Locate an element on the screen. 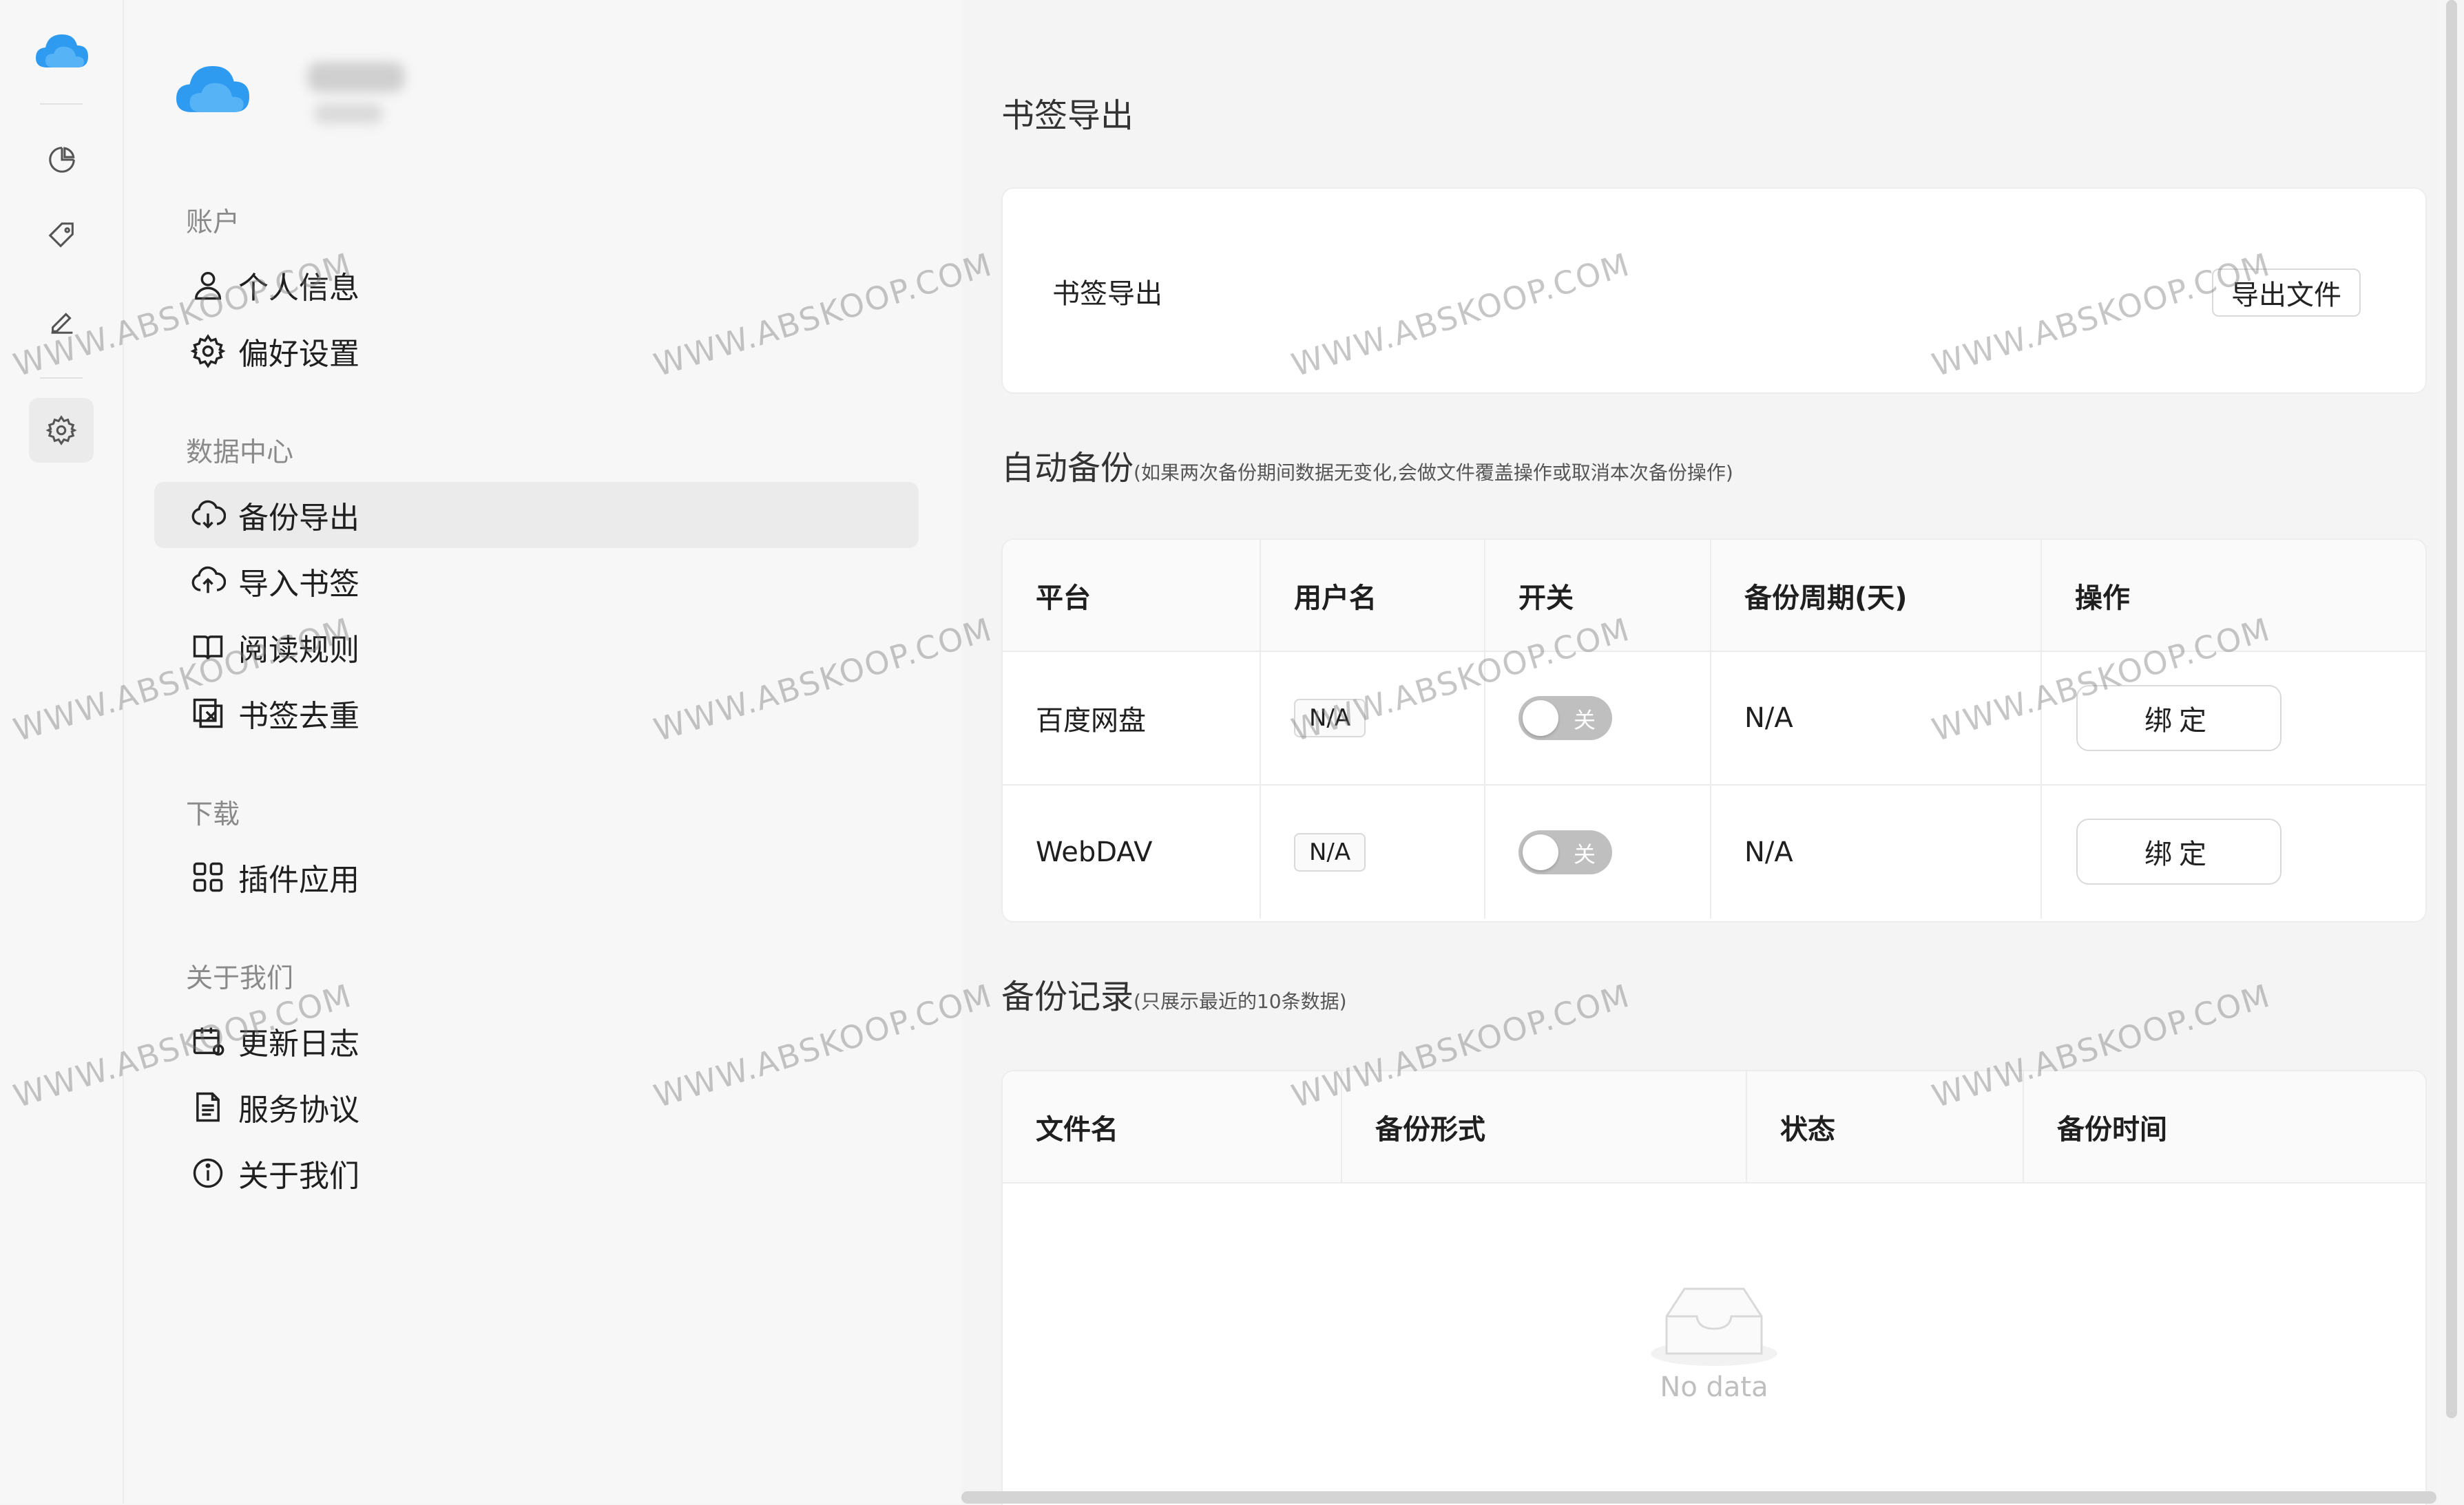  column-header: 状态 is located at coordinates (1885, 1127).